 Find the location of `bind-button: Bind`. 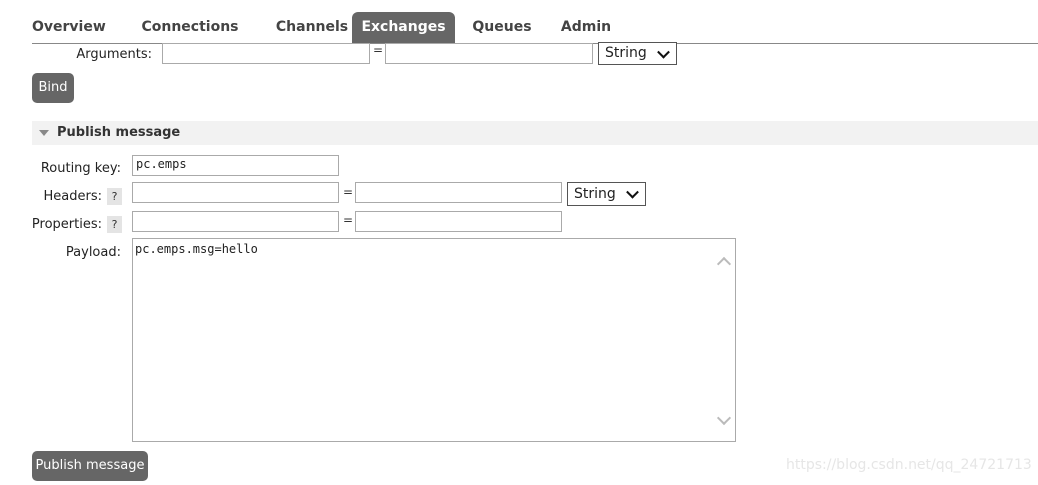

bind-button: Bind is located at coordinates (53, 88).